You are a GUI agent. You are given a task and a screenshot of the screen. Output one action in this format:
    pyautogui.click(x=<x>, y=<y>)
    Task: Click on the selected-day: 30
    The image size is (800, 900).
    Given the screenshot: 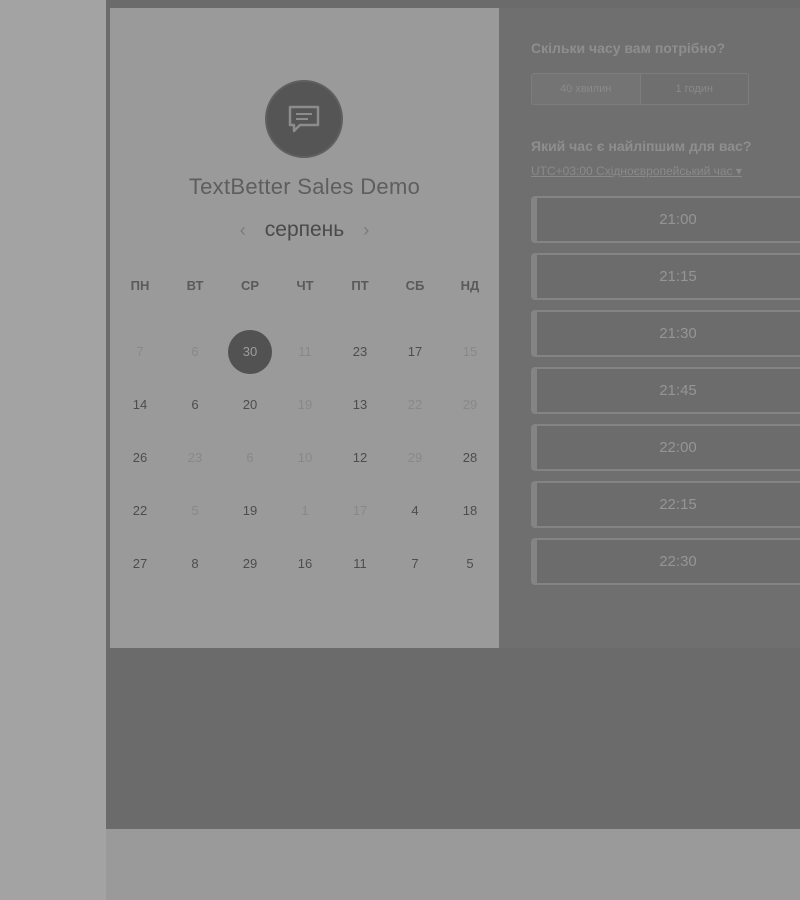 What is the action you would take?
    pyautogui.click(x=250, y=352)
    